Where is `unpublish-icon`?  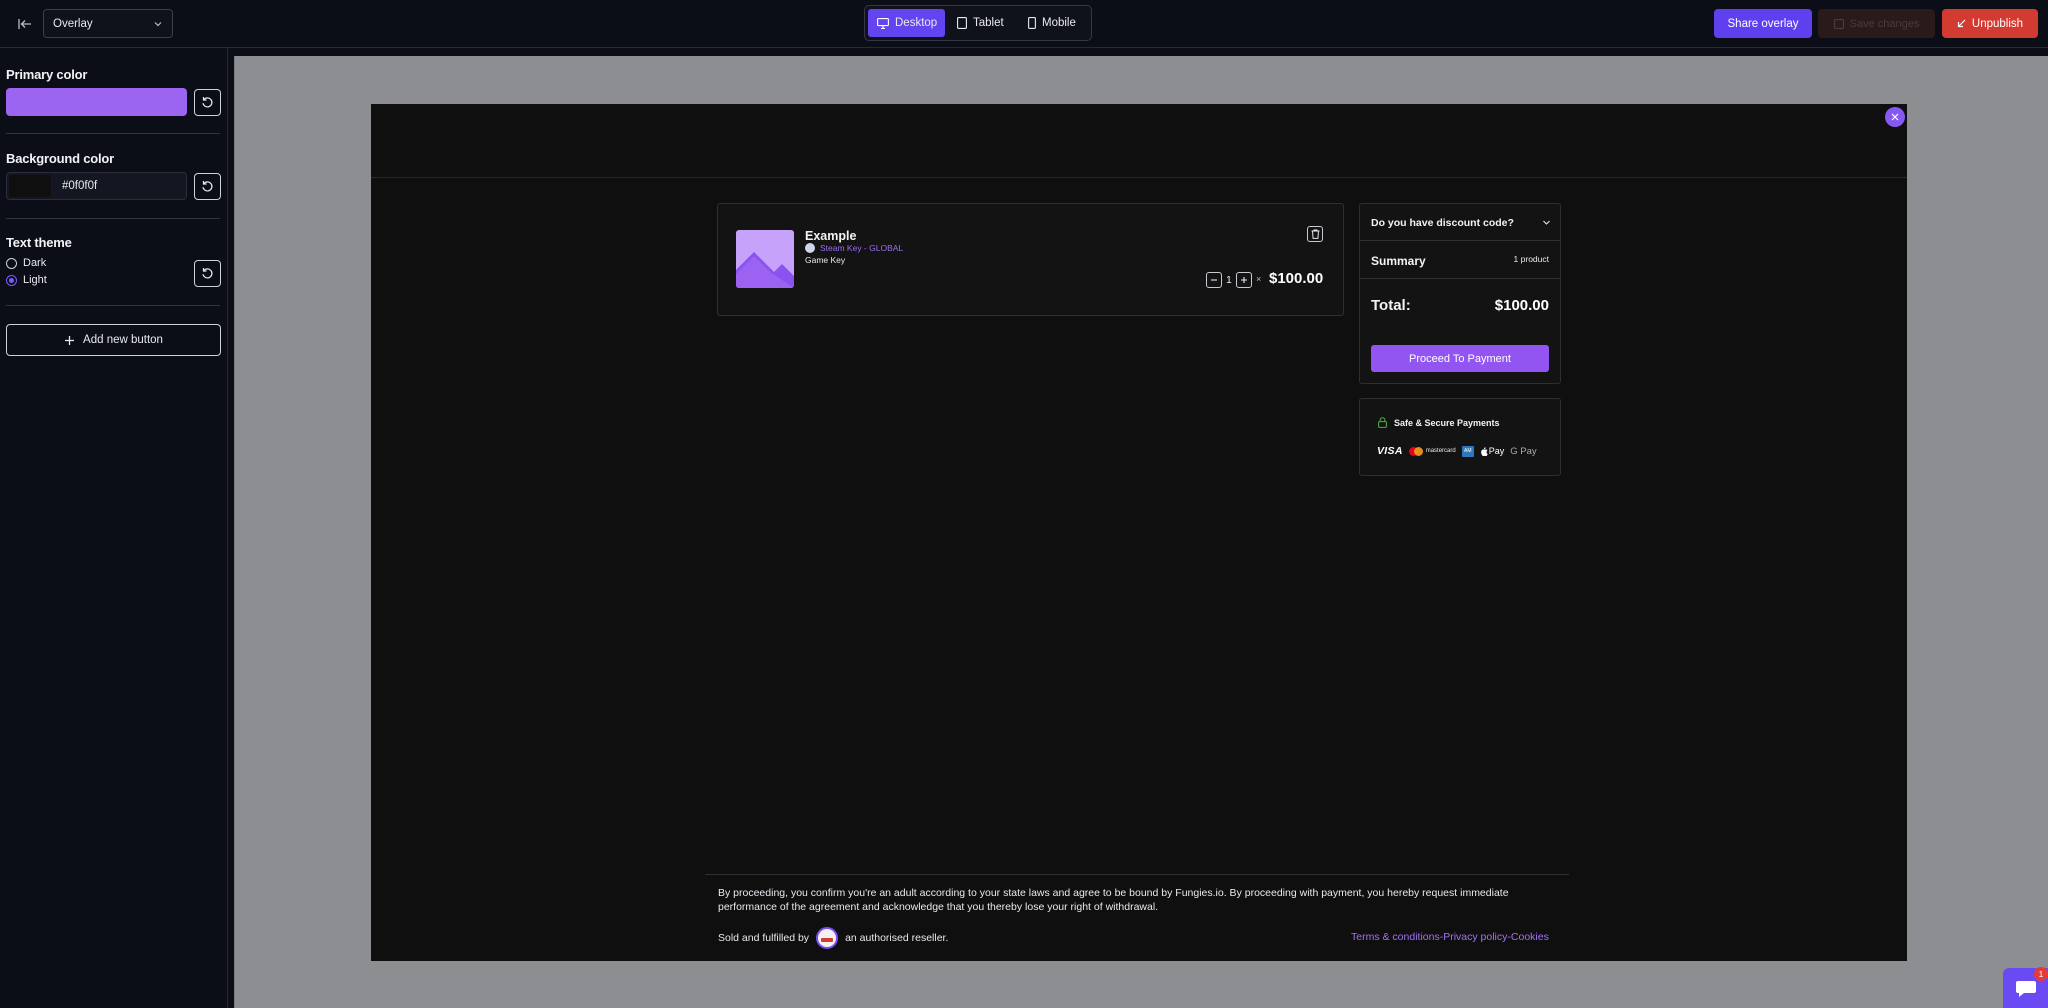 unpublish-icon is located at coordinates (1961, 23).